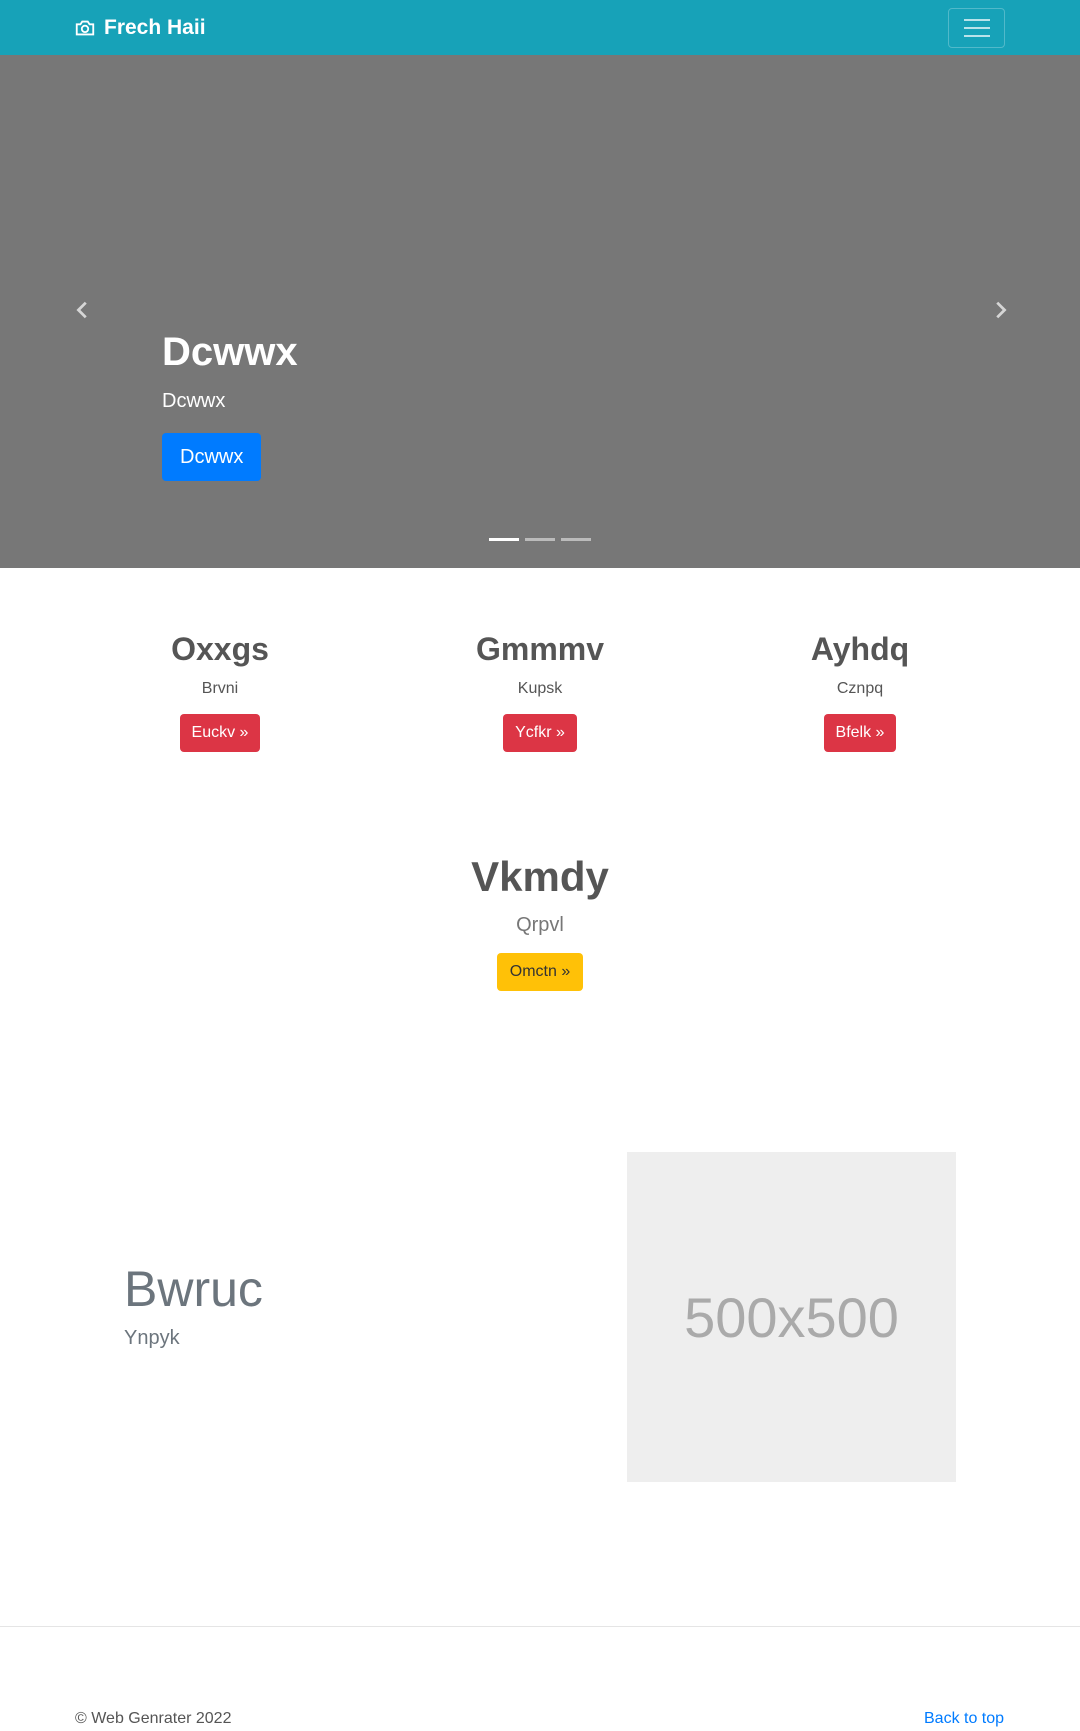 The image size is (1080, 1731). I want to click on navbar: Frech Haii, so click(540, 27).